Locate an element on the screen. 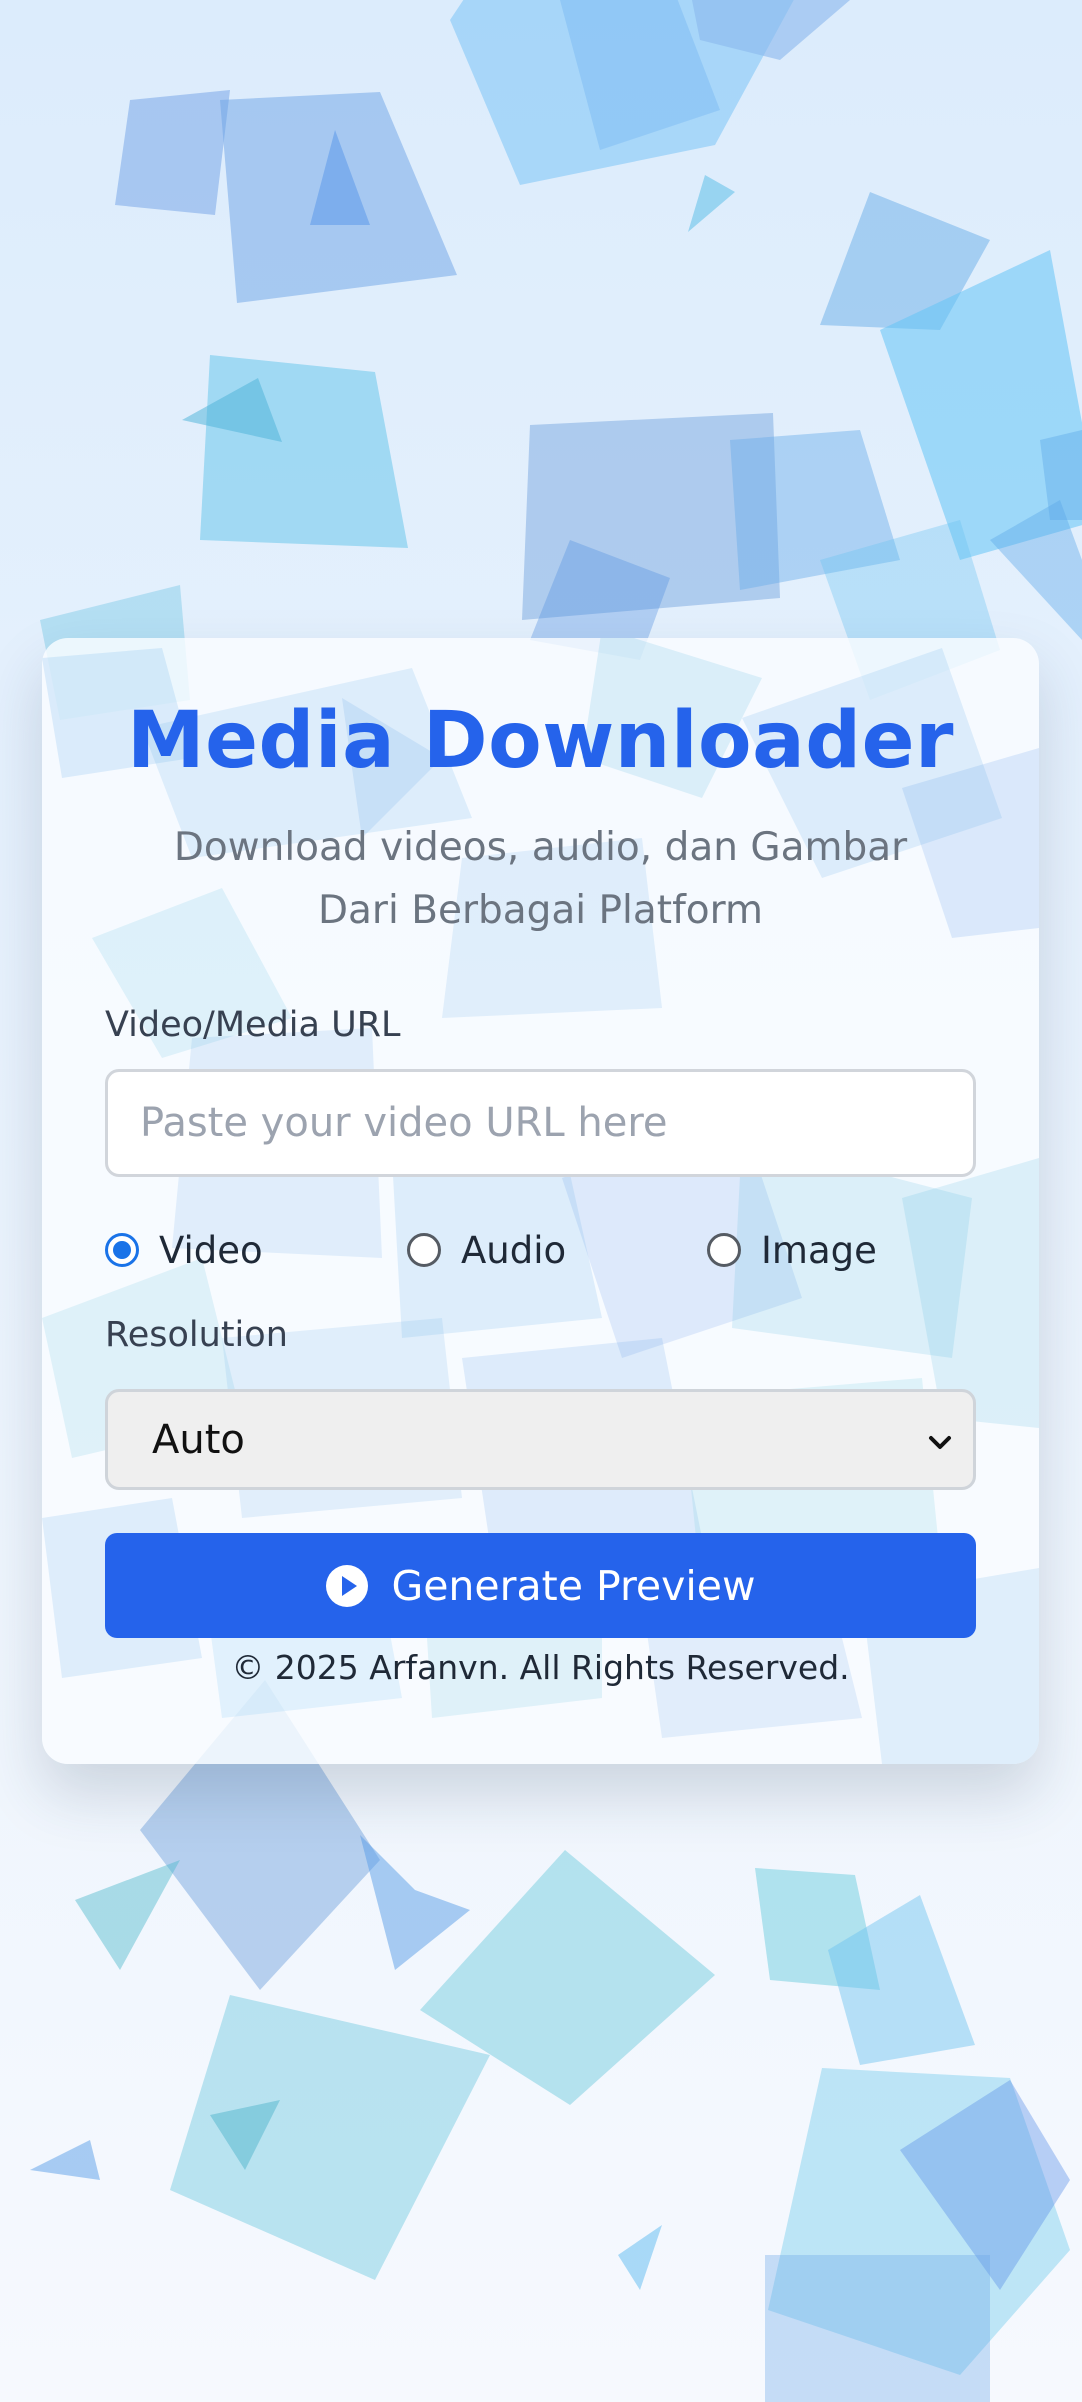 This screenshot has height=2402, width=1082. radio-video-control is located at coordinates (122, 1250).